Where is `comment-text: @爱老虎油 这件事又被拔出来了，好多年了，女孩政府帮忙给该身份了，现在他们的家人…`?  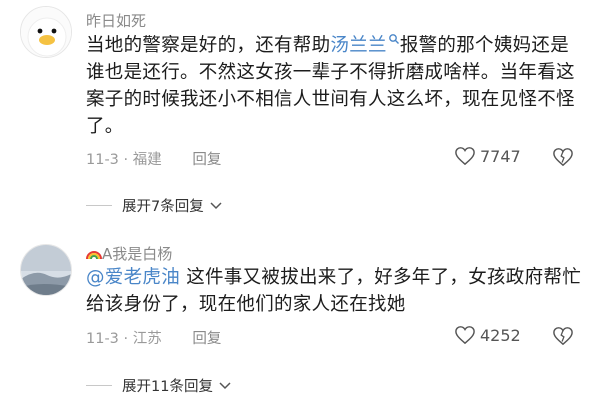 comment-text: @爱老虎油 这件事又被拔出来了，好多年了，女孩政府帮忙给该身份了，现在他们的家人… is located at coordinates (336, 291).